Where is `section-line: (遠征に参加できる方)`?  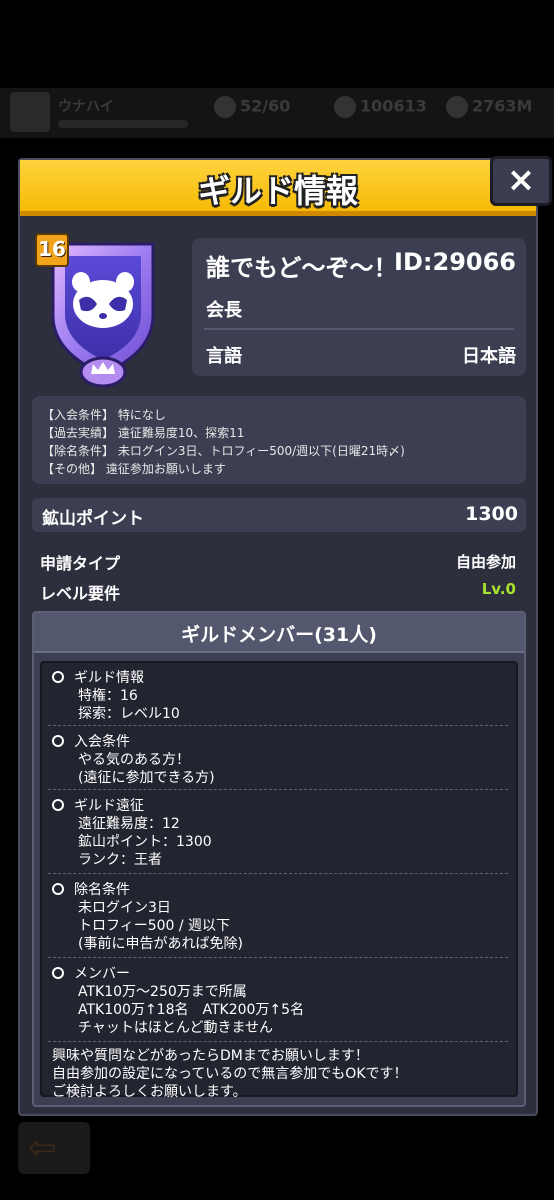
section-line: (遠征に参加できる方) is located at coordinates (146, 778).